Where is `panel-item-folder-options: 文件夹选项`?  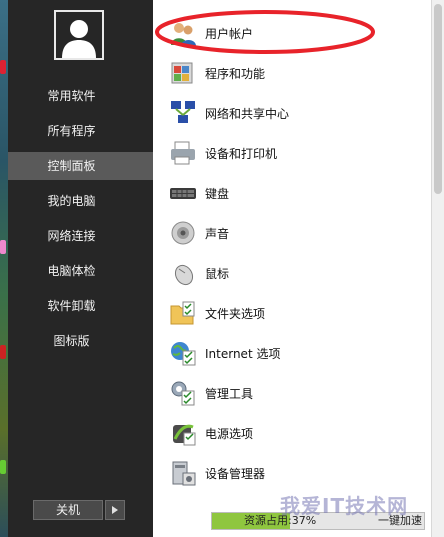
panel-item-folder-options: 文件夹选项 is located at coordinates (294, 313).